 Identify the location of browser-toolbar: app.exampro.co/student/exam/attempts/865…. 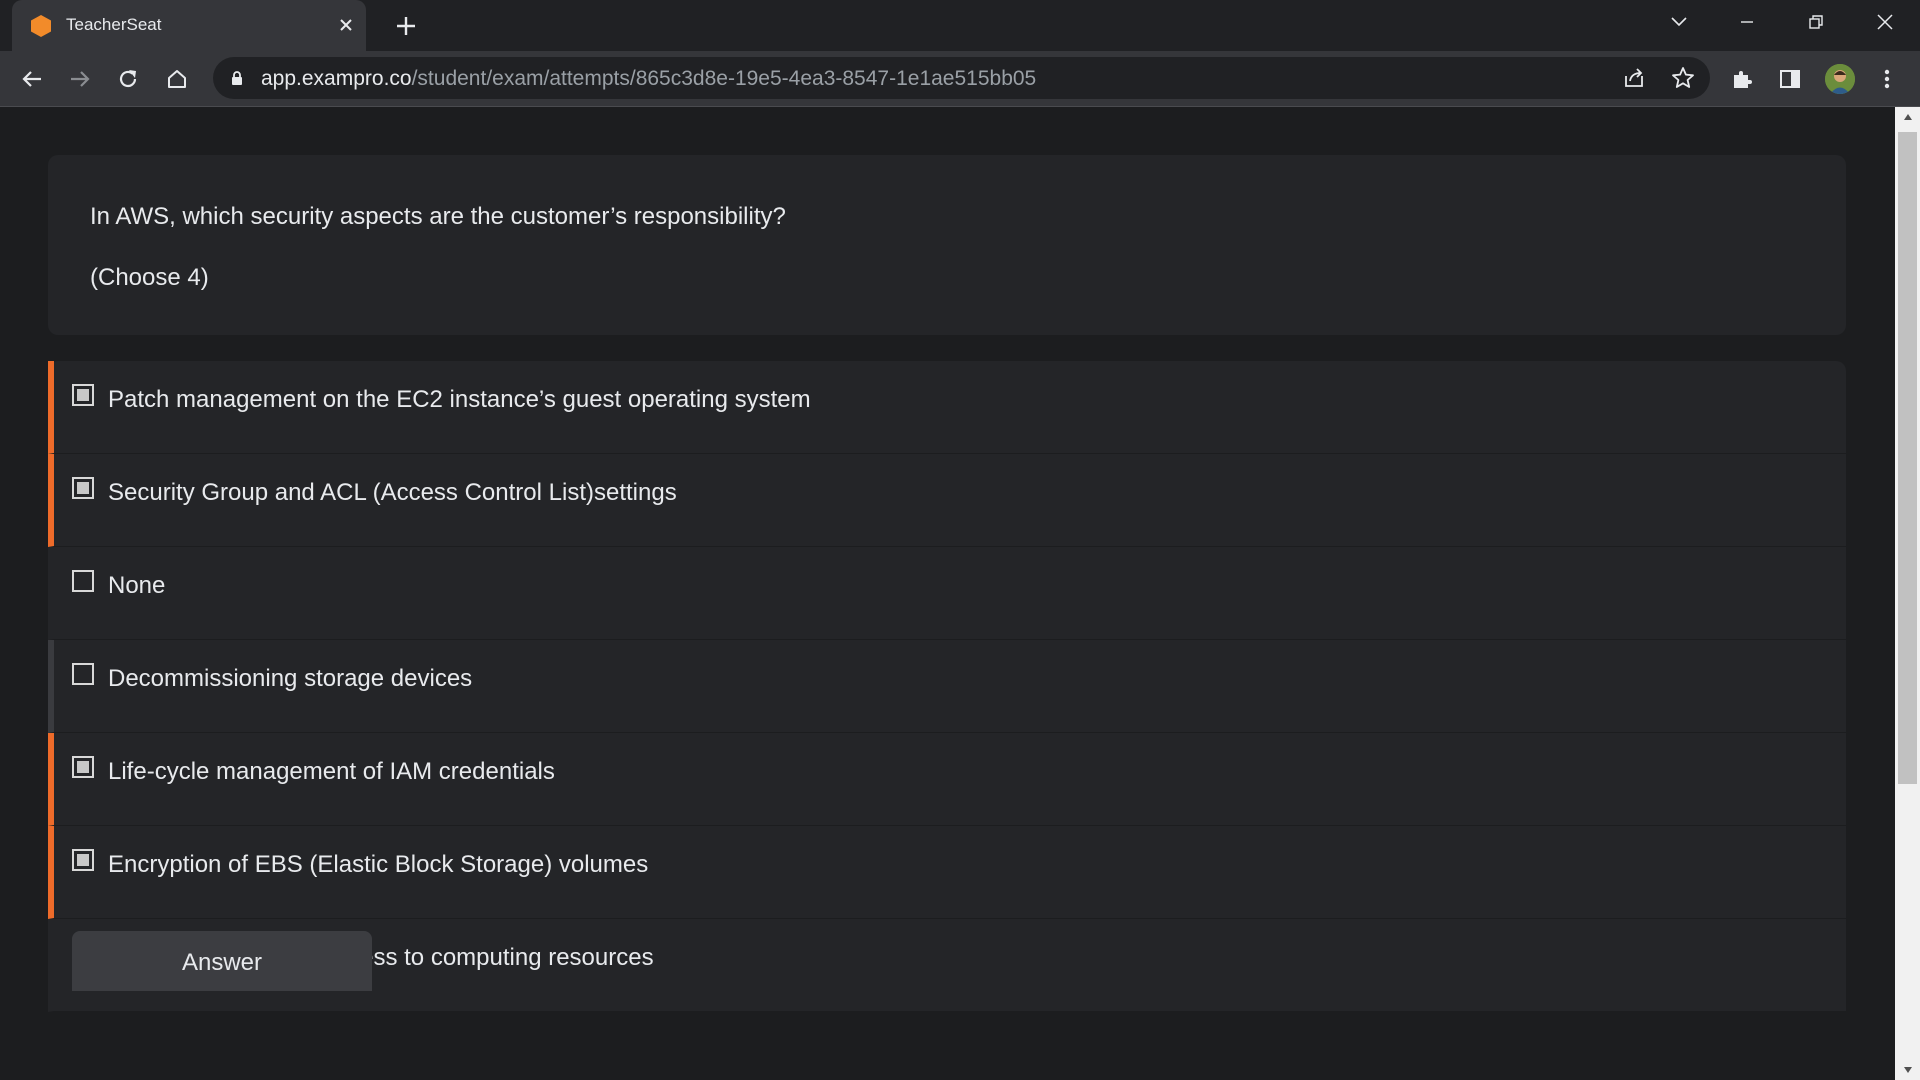
(960, 79).